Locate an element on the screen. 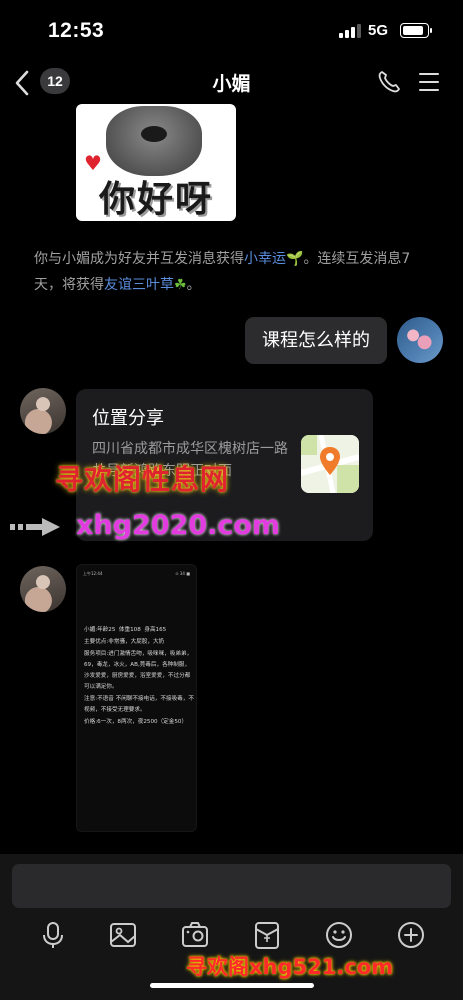 The height and width of the screenshot is (1000, 463). message-input is located at coordinates (231, 886).